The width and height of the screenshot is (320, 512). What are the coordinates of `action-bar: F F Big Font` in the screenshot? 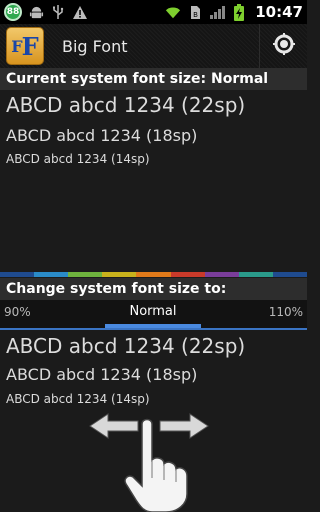 It's located at (153, 46).